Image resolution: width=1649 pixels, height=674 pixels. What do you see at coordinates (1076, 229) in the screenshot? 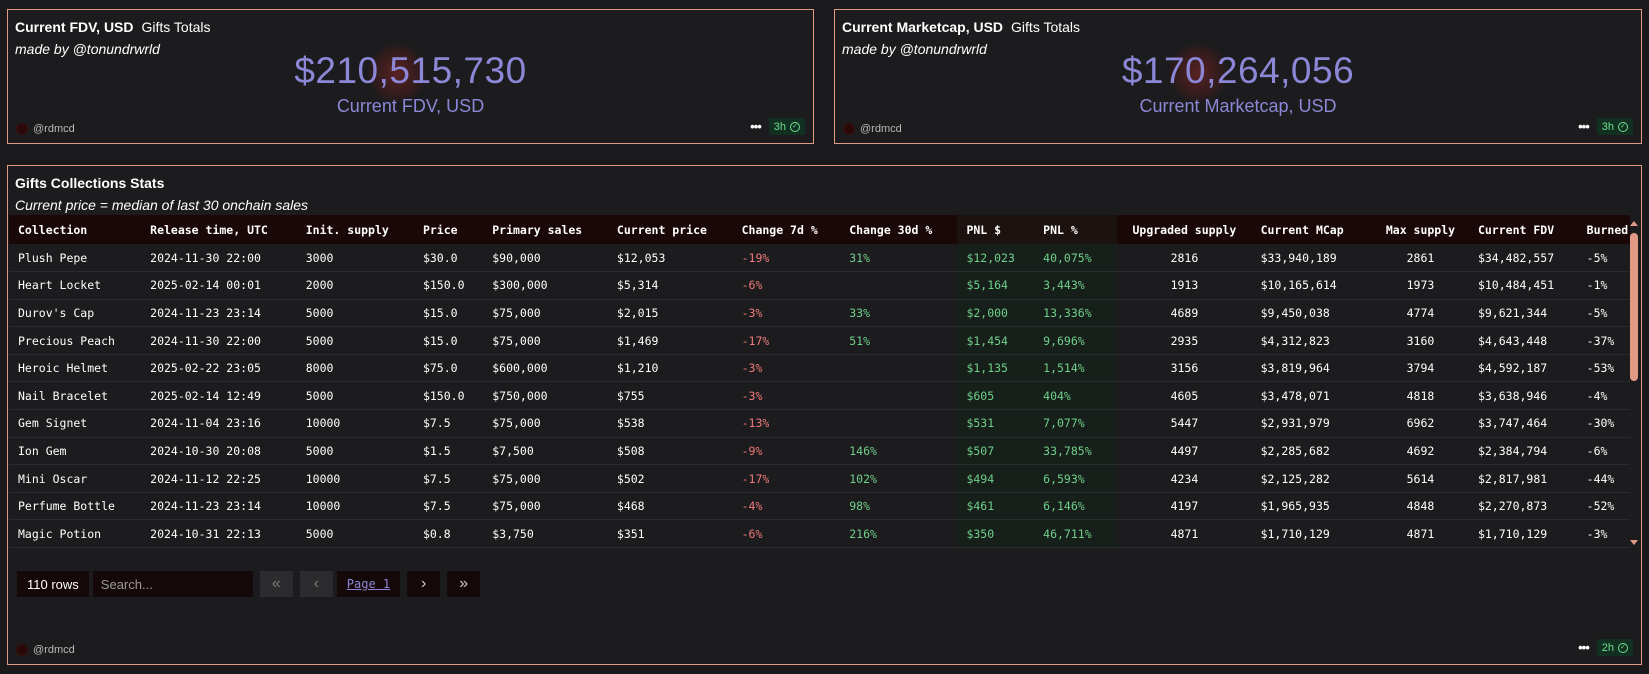
I see `column-header: PNL %` at bounding box center [1076, 229].